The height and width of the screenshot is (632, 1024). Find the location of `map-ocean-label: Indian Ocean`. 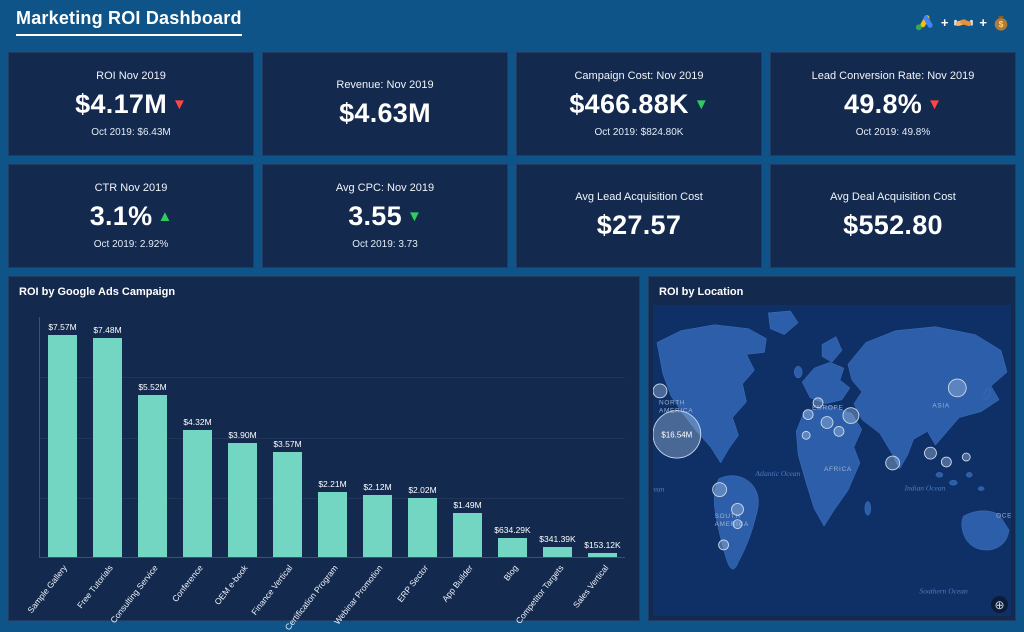

map-ocean-label: Indian Ocean is located at coordinates (925, 488).